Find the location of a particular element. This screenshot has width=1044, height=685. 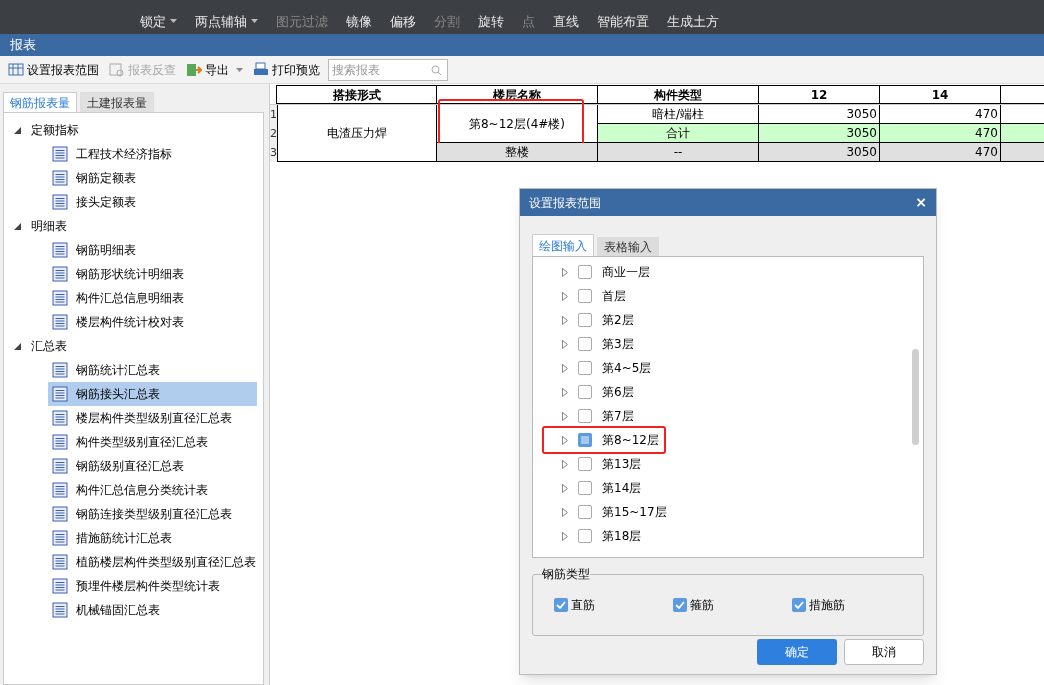

tree-category: 定额指标 is located at coordinates (41, 130).